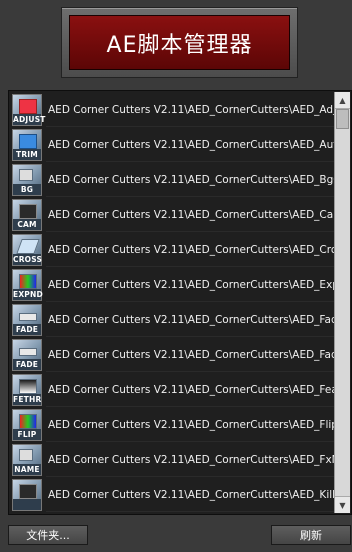 The image size is (352, 552). Describe the element at coordinates (311, 535) in the screenshot. I see `refresh-button: 刷新` at that location.